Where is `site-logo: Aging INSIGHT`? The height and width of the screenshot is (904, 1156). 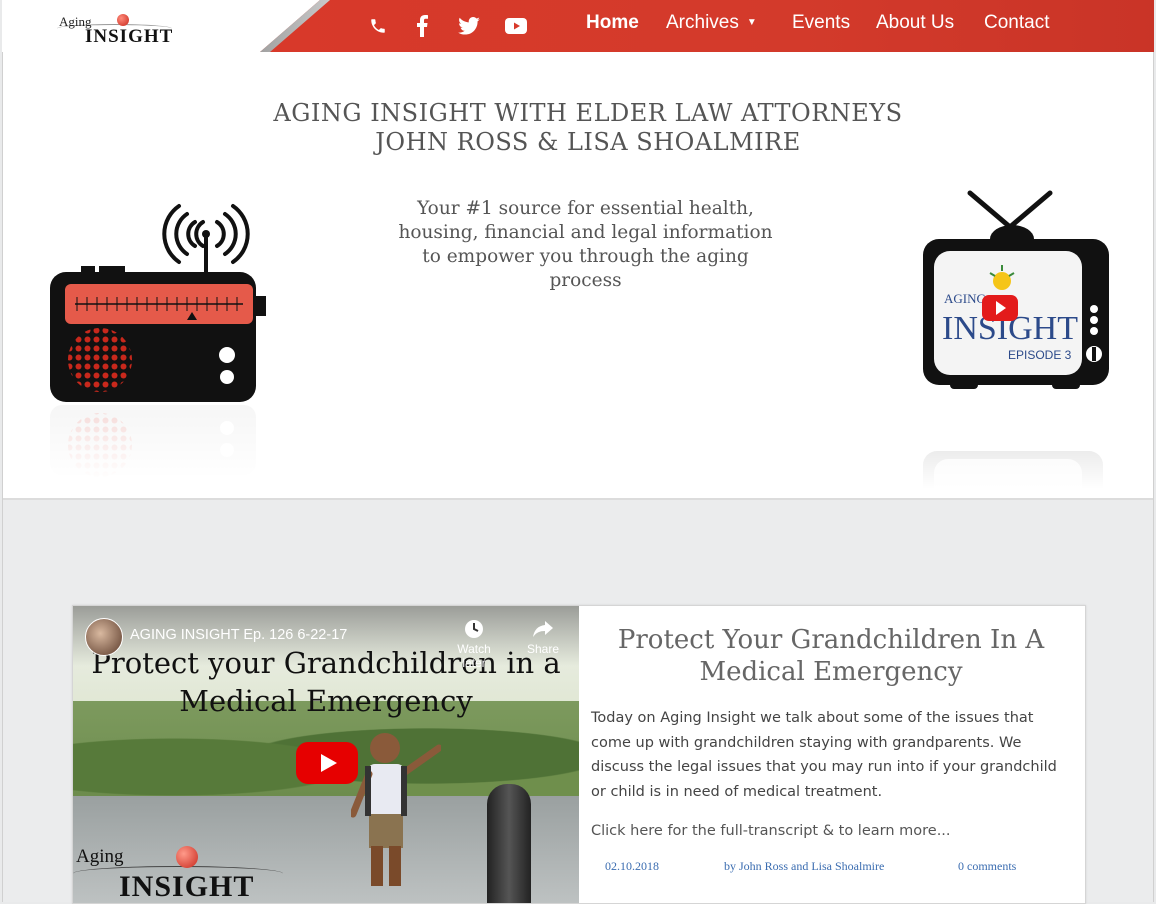
site-logo: Aging INSIGHT is located at coordinates (117, 30).